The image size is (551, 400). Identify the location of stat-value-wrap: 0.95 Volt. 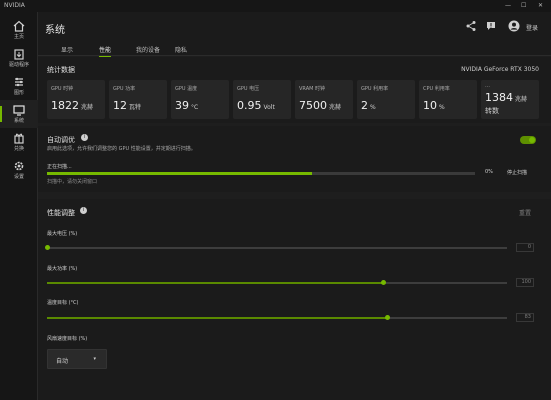
(256, 105).